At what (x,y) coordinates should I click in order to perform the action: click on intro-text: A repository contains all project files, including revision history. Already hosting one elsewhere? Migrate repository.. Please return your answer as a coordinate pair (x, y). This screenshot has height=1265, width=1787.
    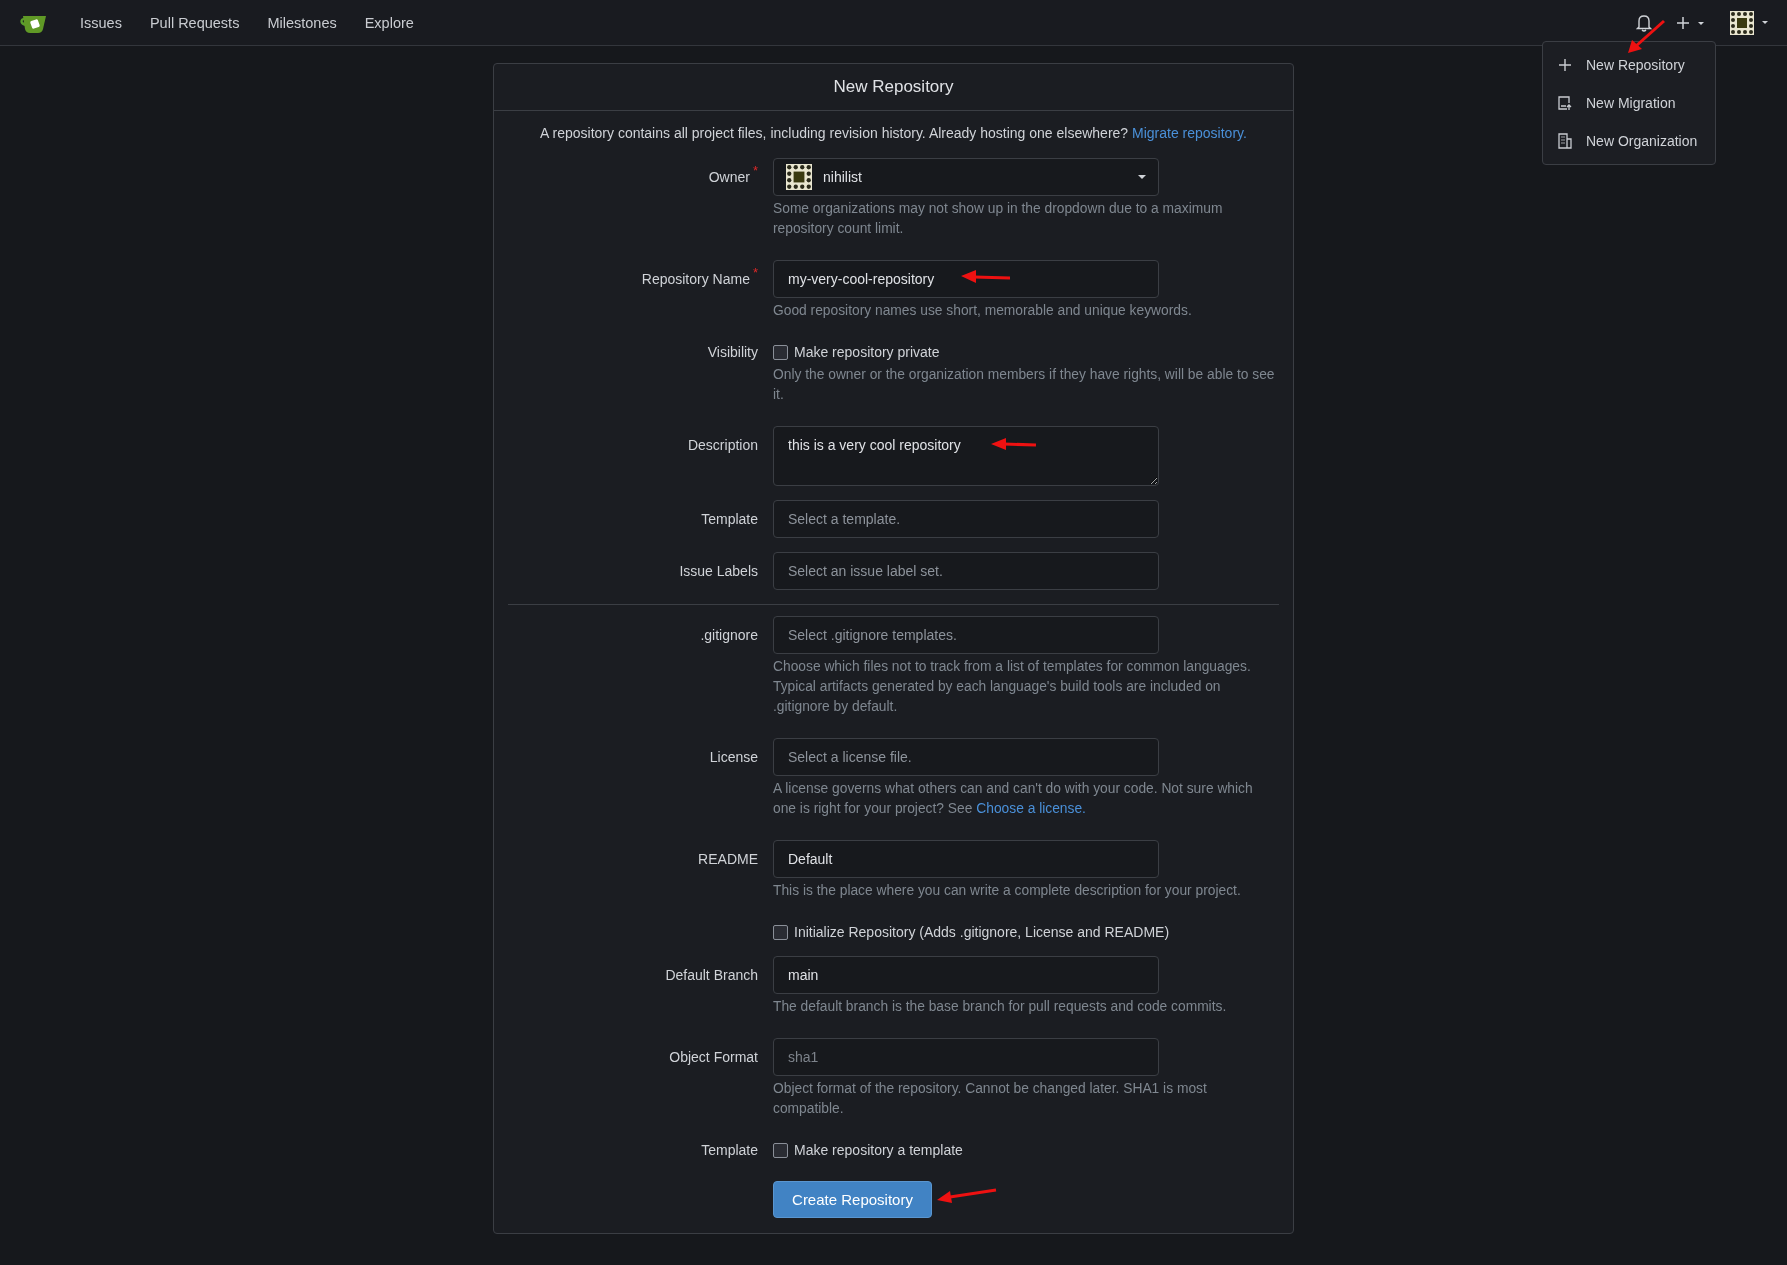
    Looking at the image, I should click on (893, 133).